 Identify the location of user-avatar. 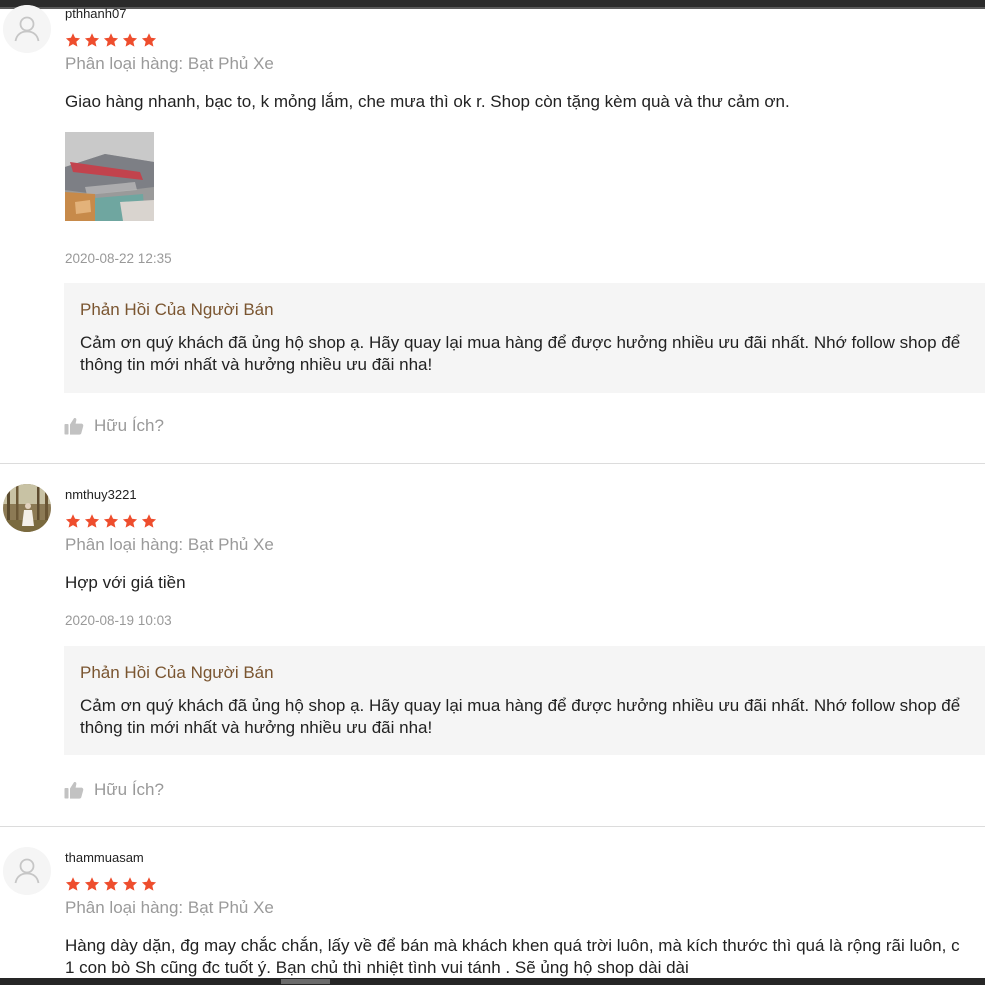
(27, 508).